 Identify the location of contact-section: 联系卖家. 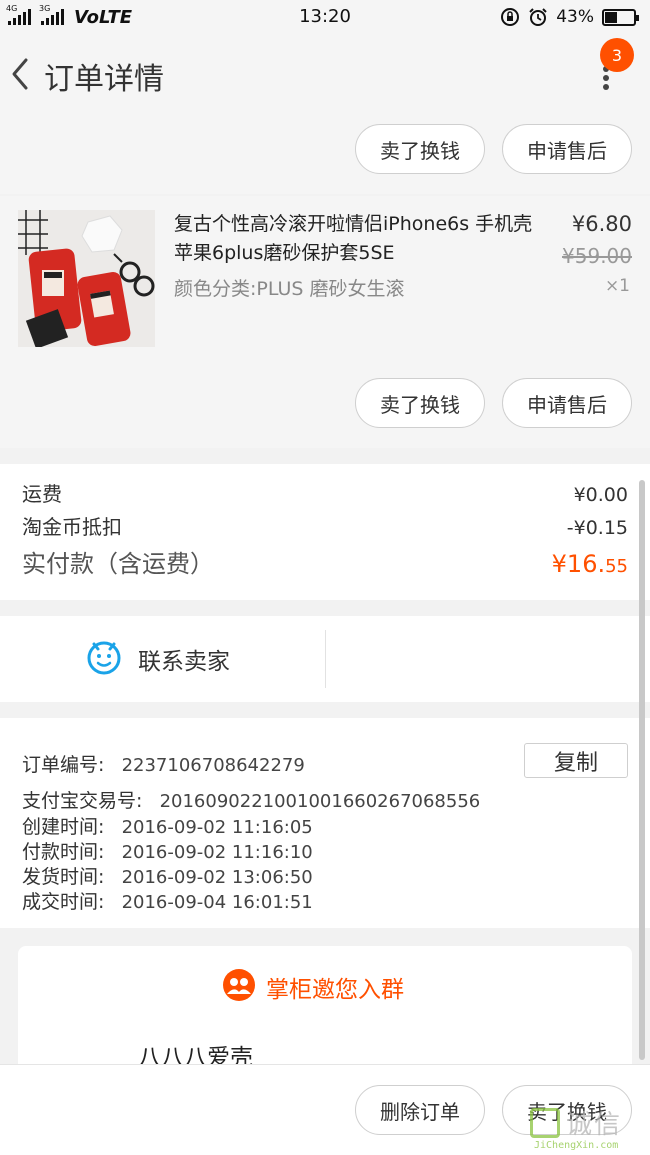
(325, 659).